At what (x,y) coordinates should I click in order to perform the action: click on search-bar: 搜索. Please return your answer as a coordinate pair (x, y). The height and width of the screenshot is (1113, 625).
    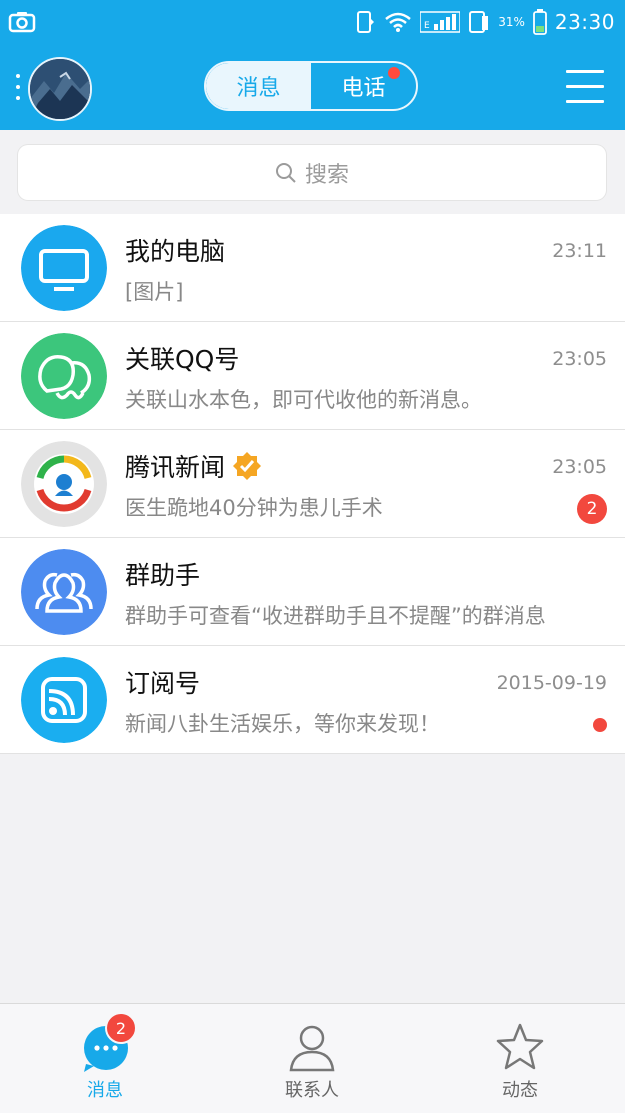
    Looking at the image, I should click on (312, 172).